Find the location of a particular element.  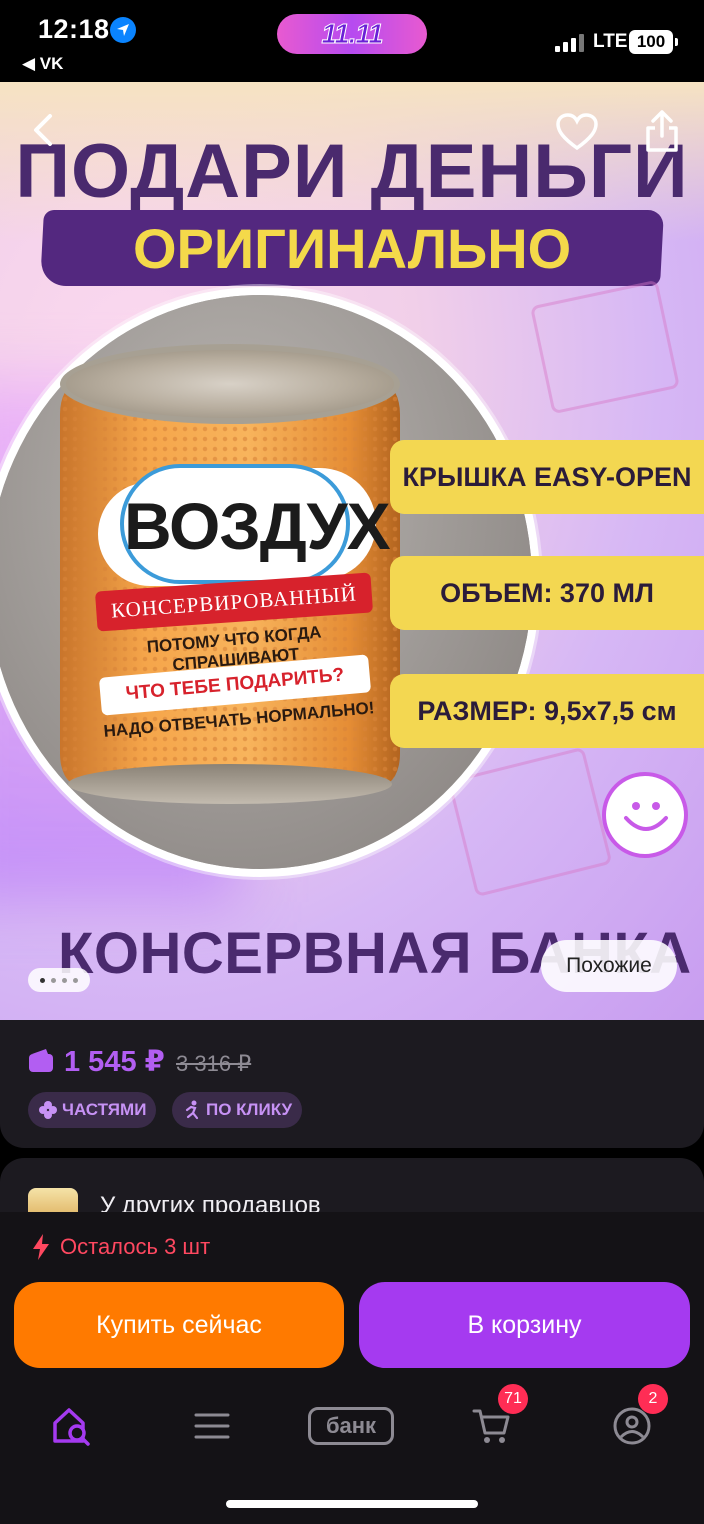

status-bar: 12:18 ◀ VK 11.11 LTE 100 is located at coordinates (352, 41).